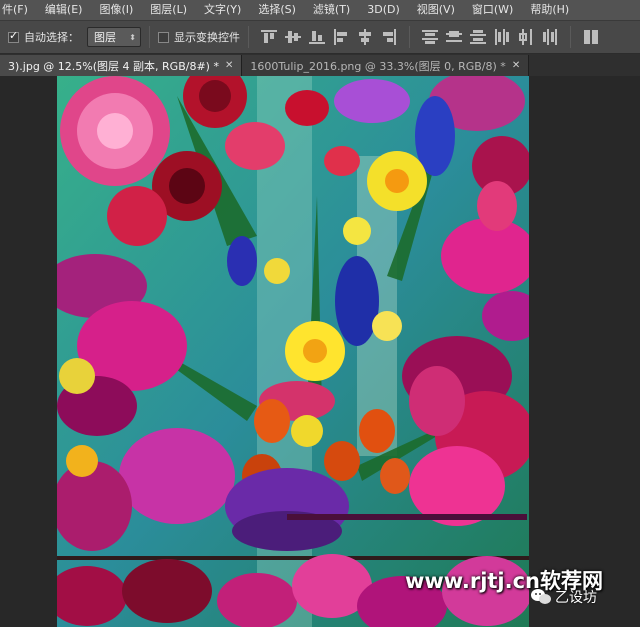 The height and width of the screenshot is (627, 640). I want to click on dropdown-arrows-icon: ⬍, so click(132, 37).